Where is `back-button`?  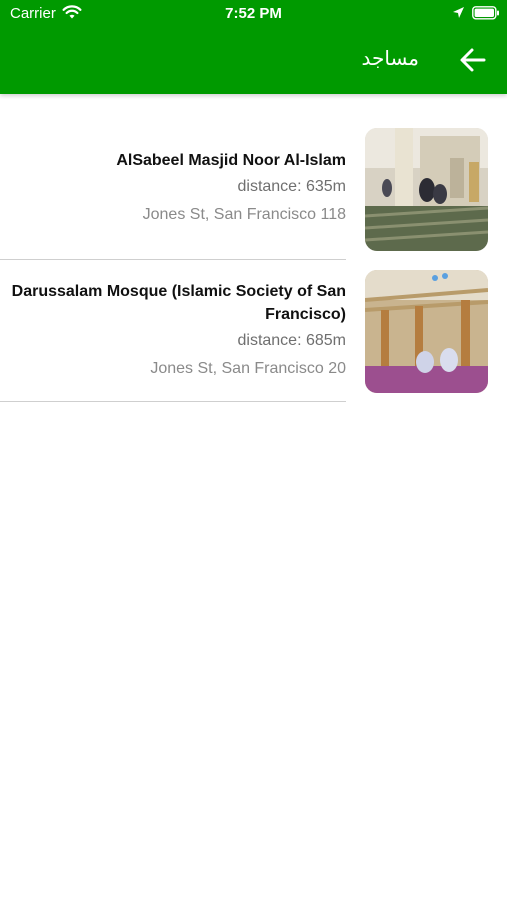 back-button is located at coordinates (473, 60).